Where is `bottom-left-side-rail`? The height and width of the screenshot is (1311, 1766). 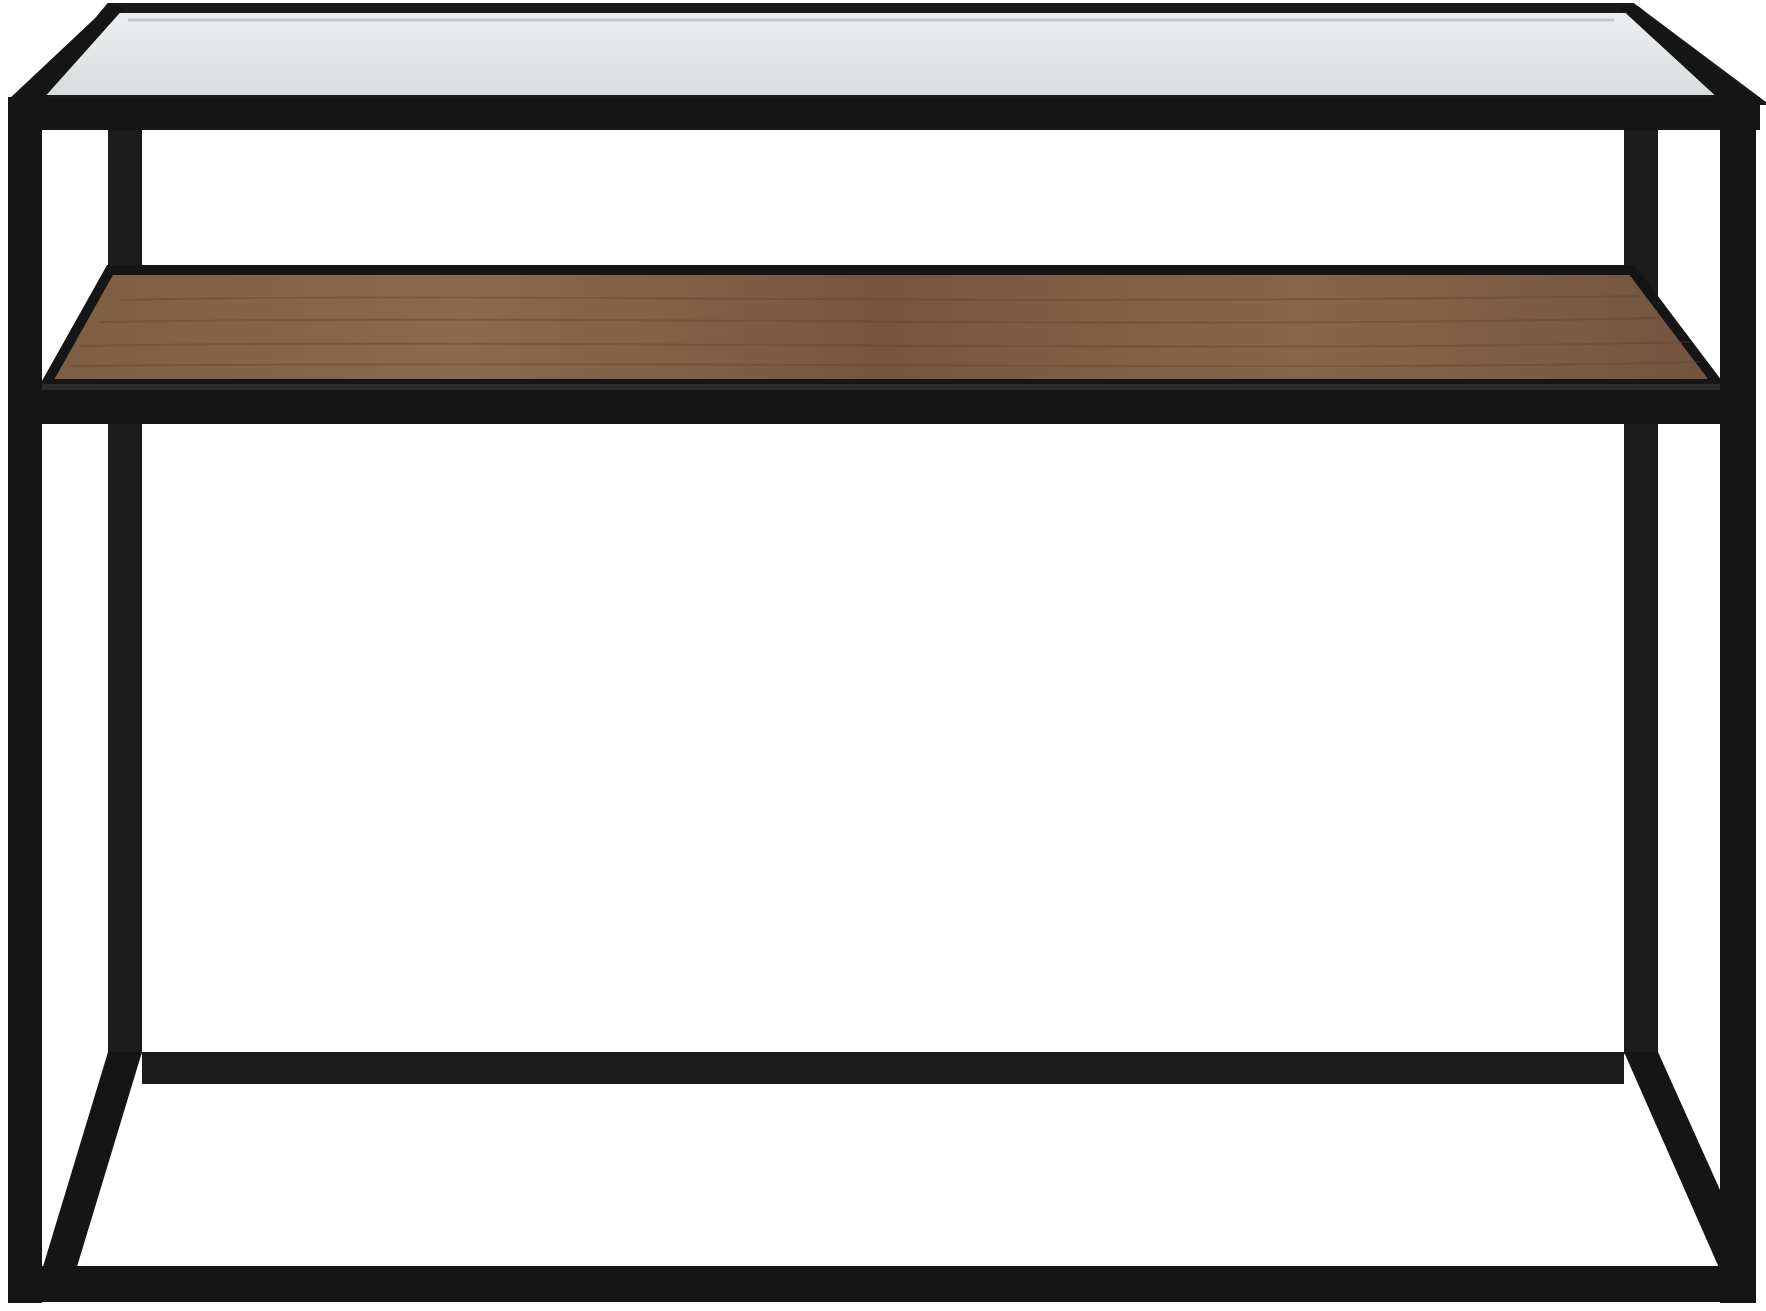 bottom-left-side-rail is located at coordinates (92, 1161).